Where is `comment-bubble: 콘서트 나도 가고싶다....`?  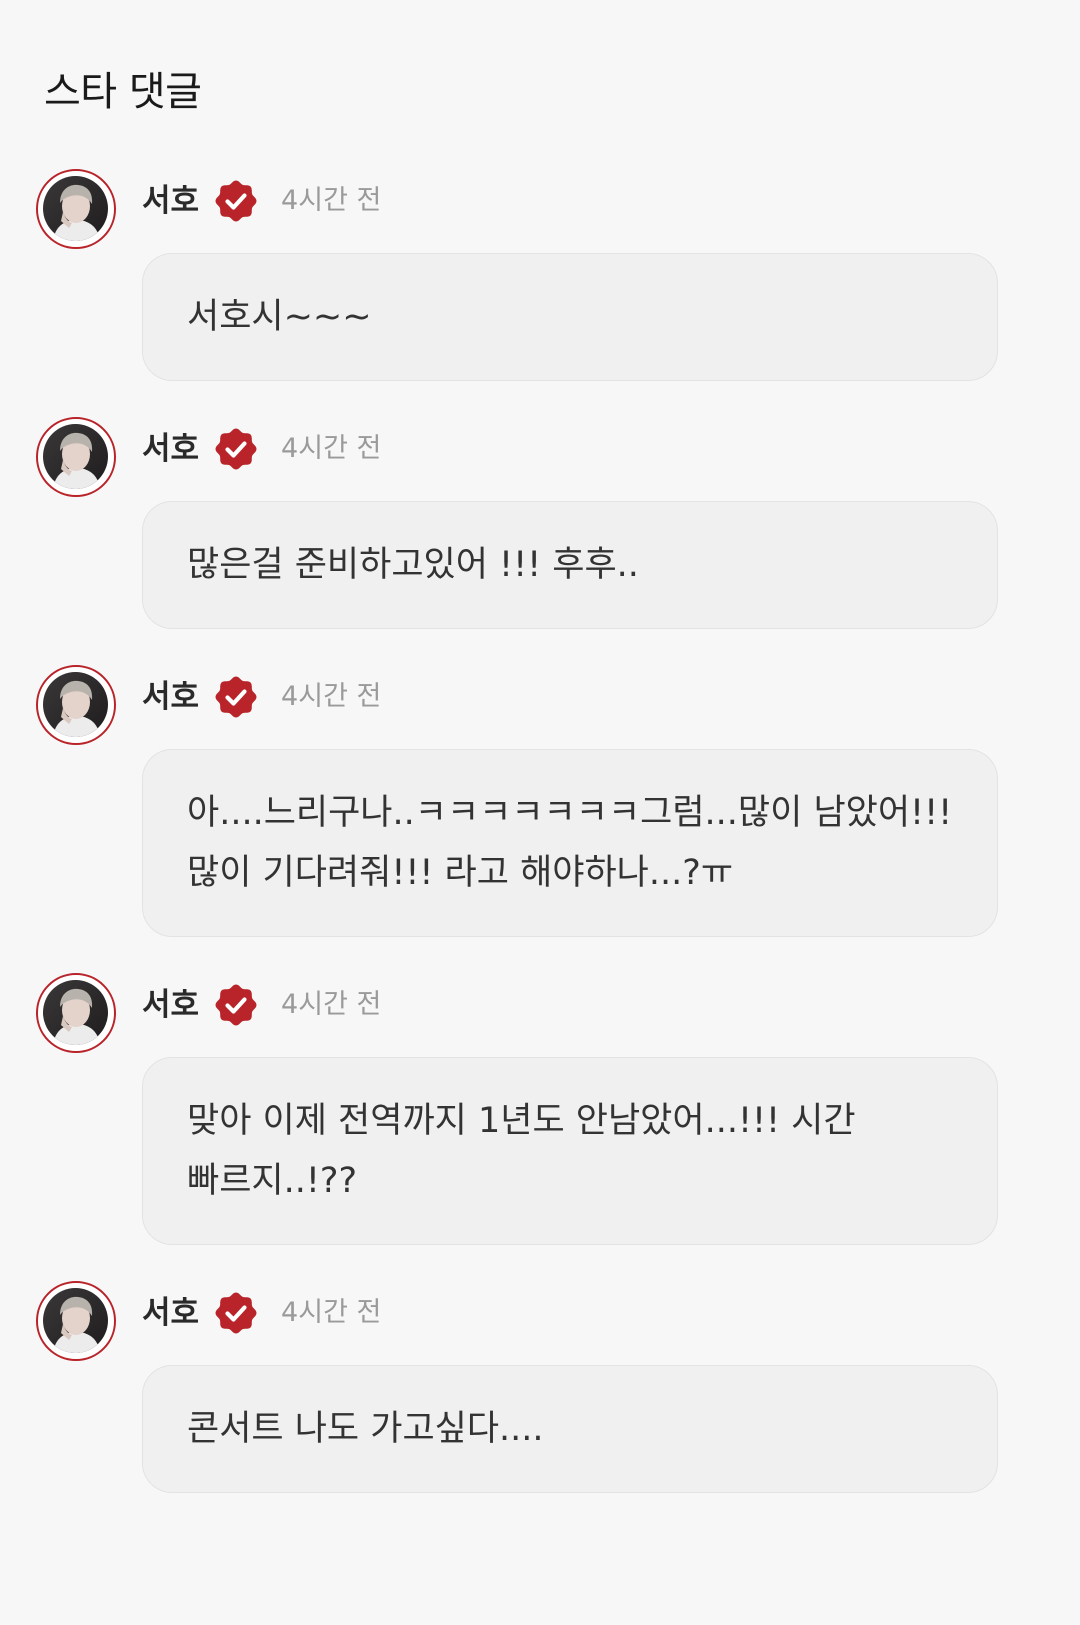
comment-bubble: 콘서트 나도 가고싶다.... is located at coordinates (570, 1429).